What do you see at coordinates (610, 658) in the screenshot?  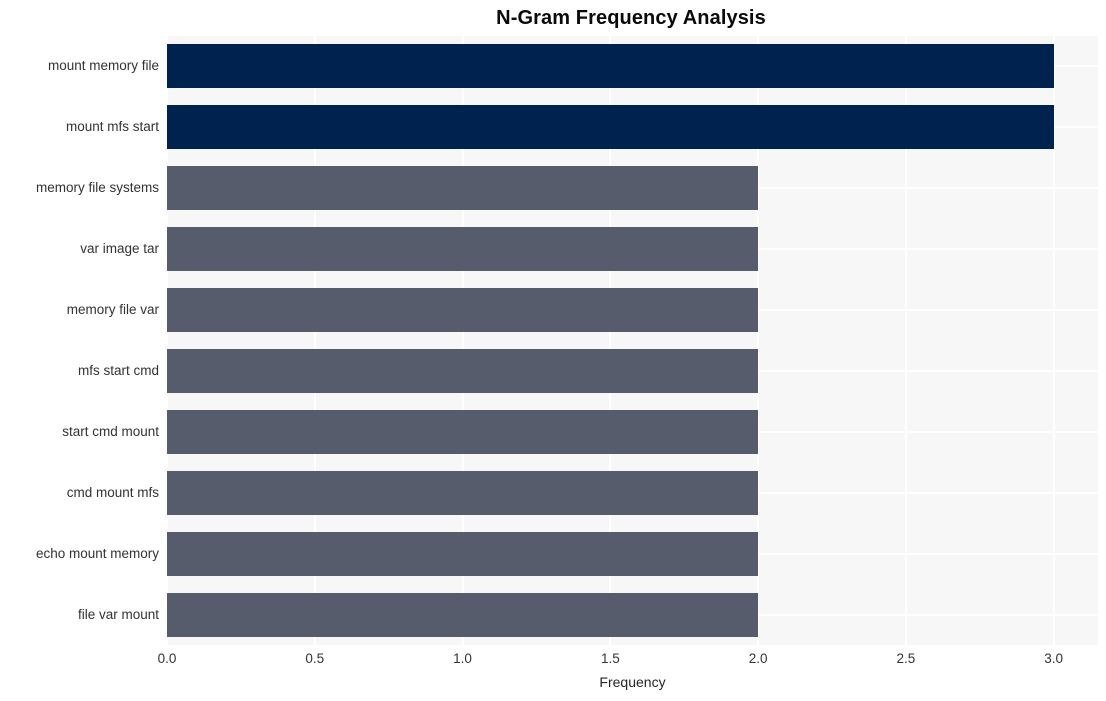 I see `x-axis-tick-label: 1.5` at bounding box center [610, 658].